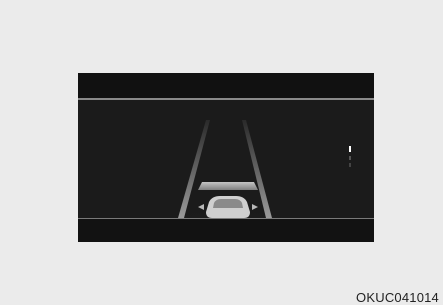 This screenshot has width=443, height=305. I want to click on distance-band, so click(228, 186).